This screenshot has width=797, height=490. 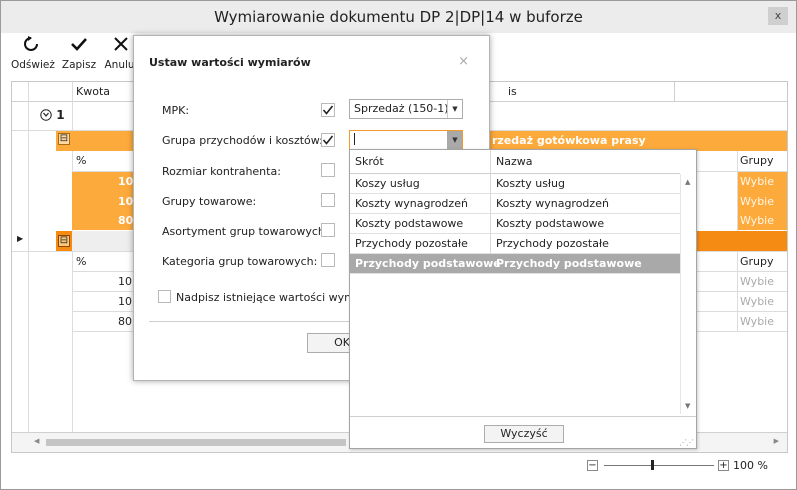 I want to click on field-label-product-groups: Grupy towarowe:, so click(x=209, y=201).